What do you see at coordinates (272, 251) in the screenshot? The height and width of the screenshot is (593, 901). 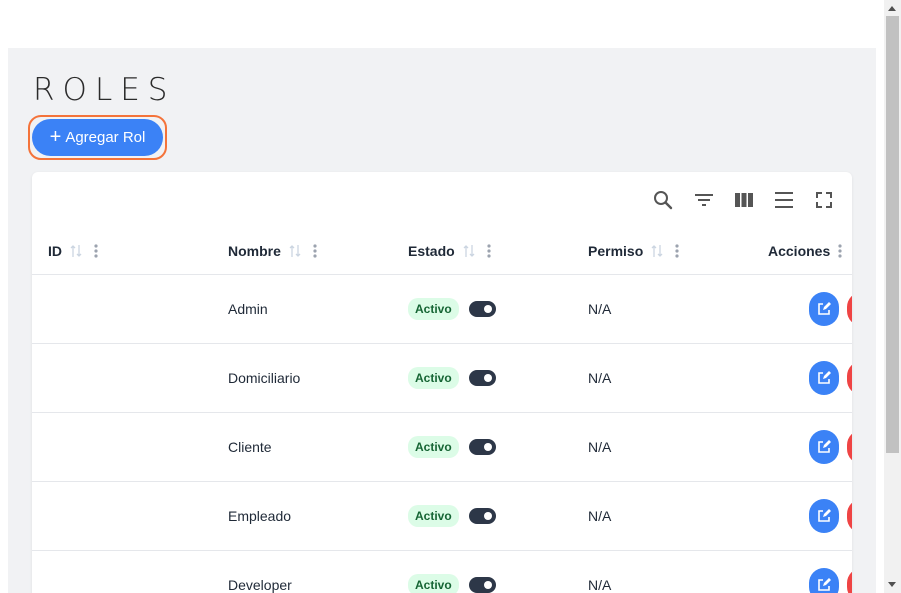 I see `column-header-name: Nombre` at bounding box center [272, 251].